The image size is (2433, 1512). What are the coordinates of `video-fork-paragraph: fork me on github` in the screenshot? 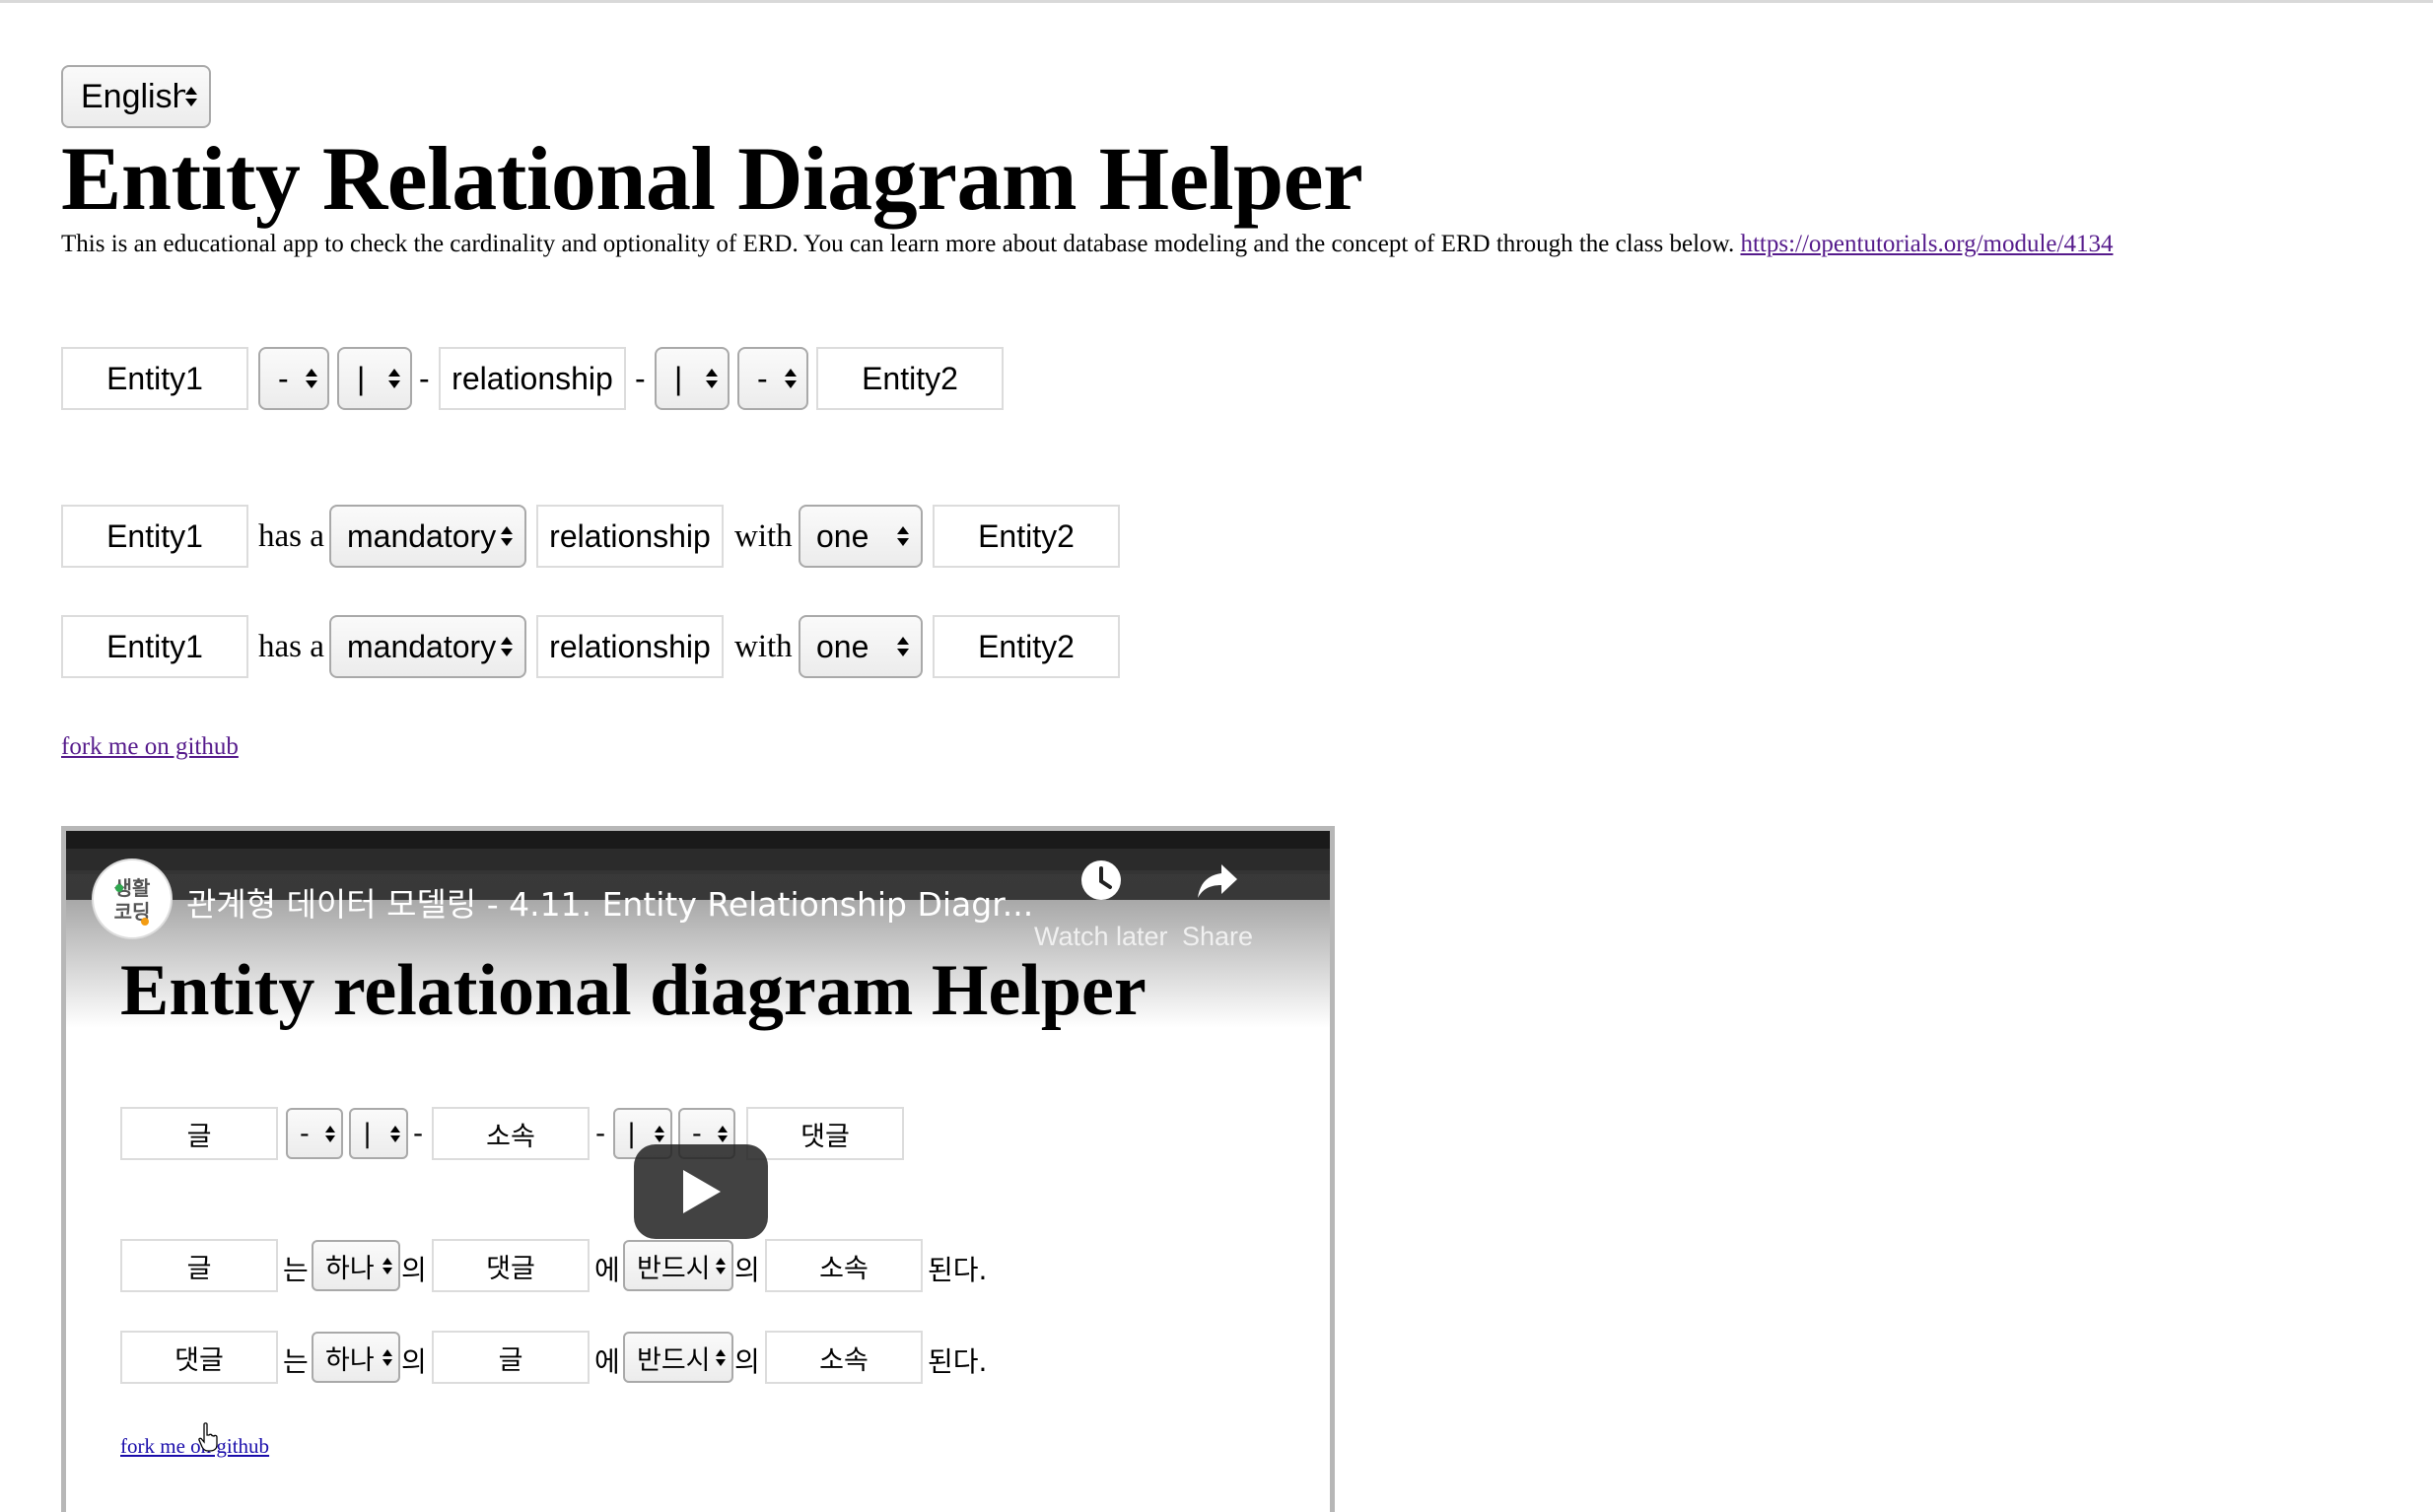 It's located at (194, 1447).